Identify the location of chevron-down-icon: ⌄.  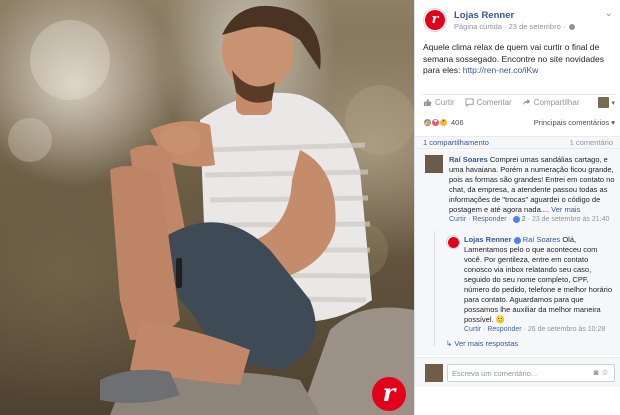
(609, 13).